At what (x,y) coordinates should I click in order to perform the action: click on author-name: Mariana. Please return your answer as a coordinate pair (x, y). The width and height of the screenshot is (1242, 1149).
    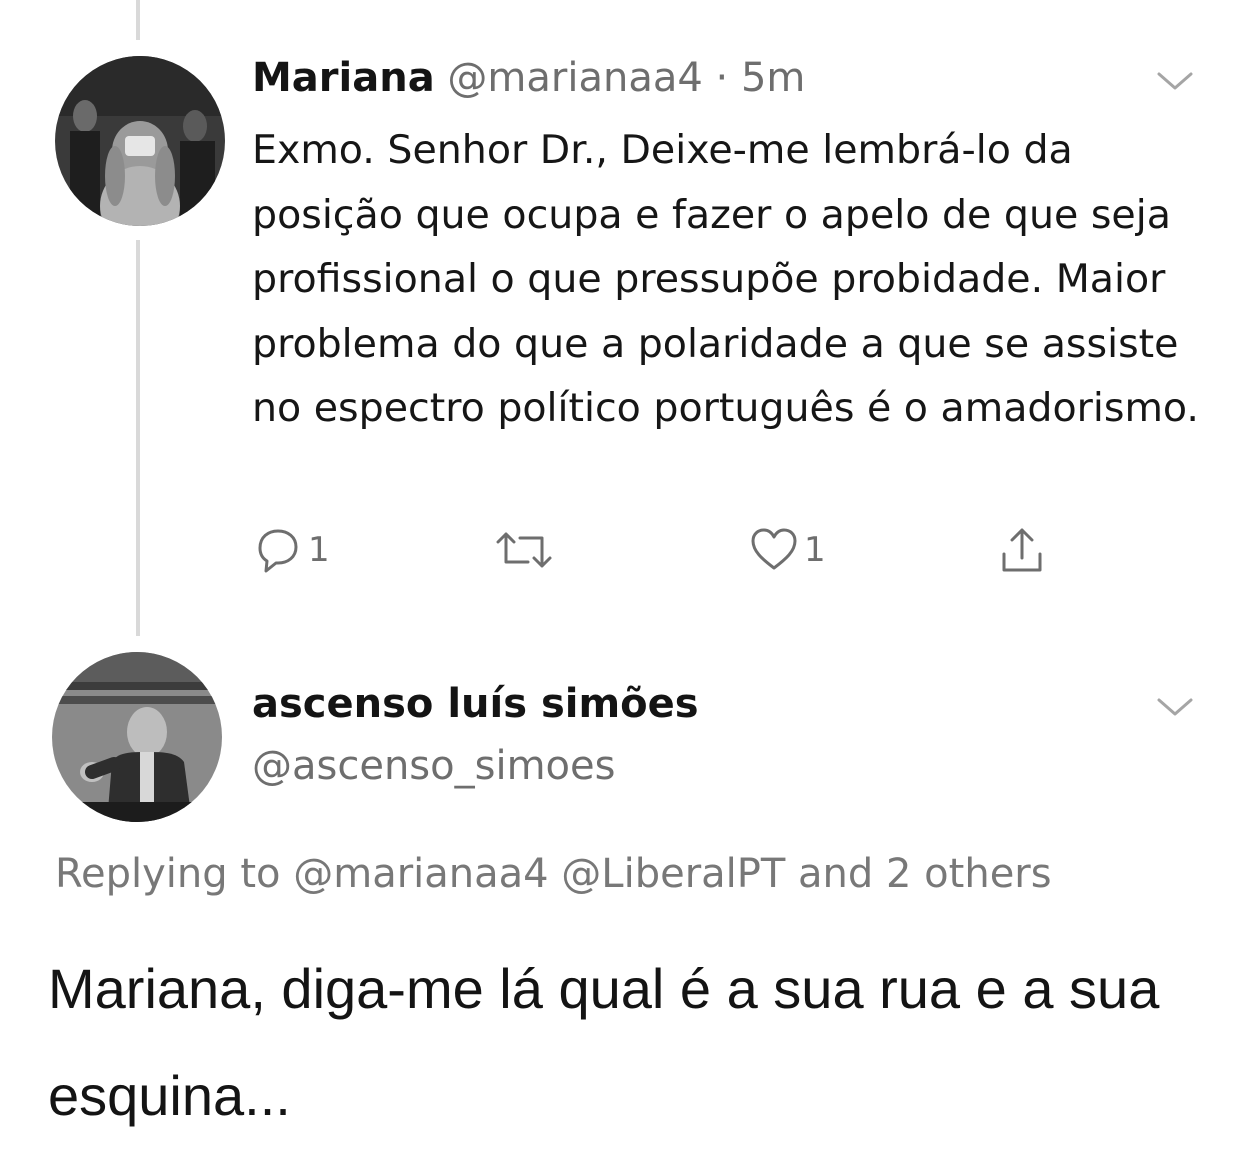
    Looking at the image, I should click on (343, 78).